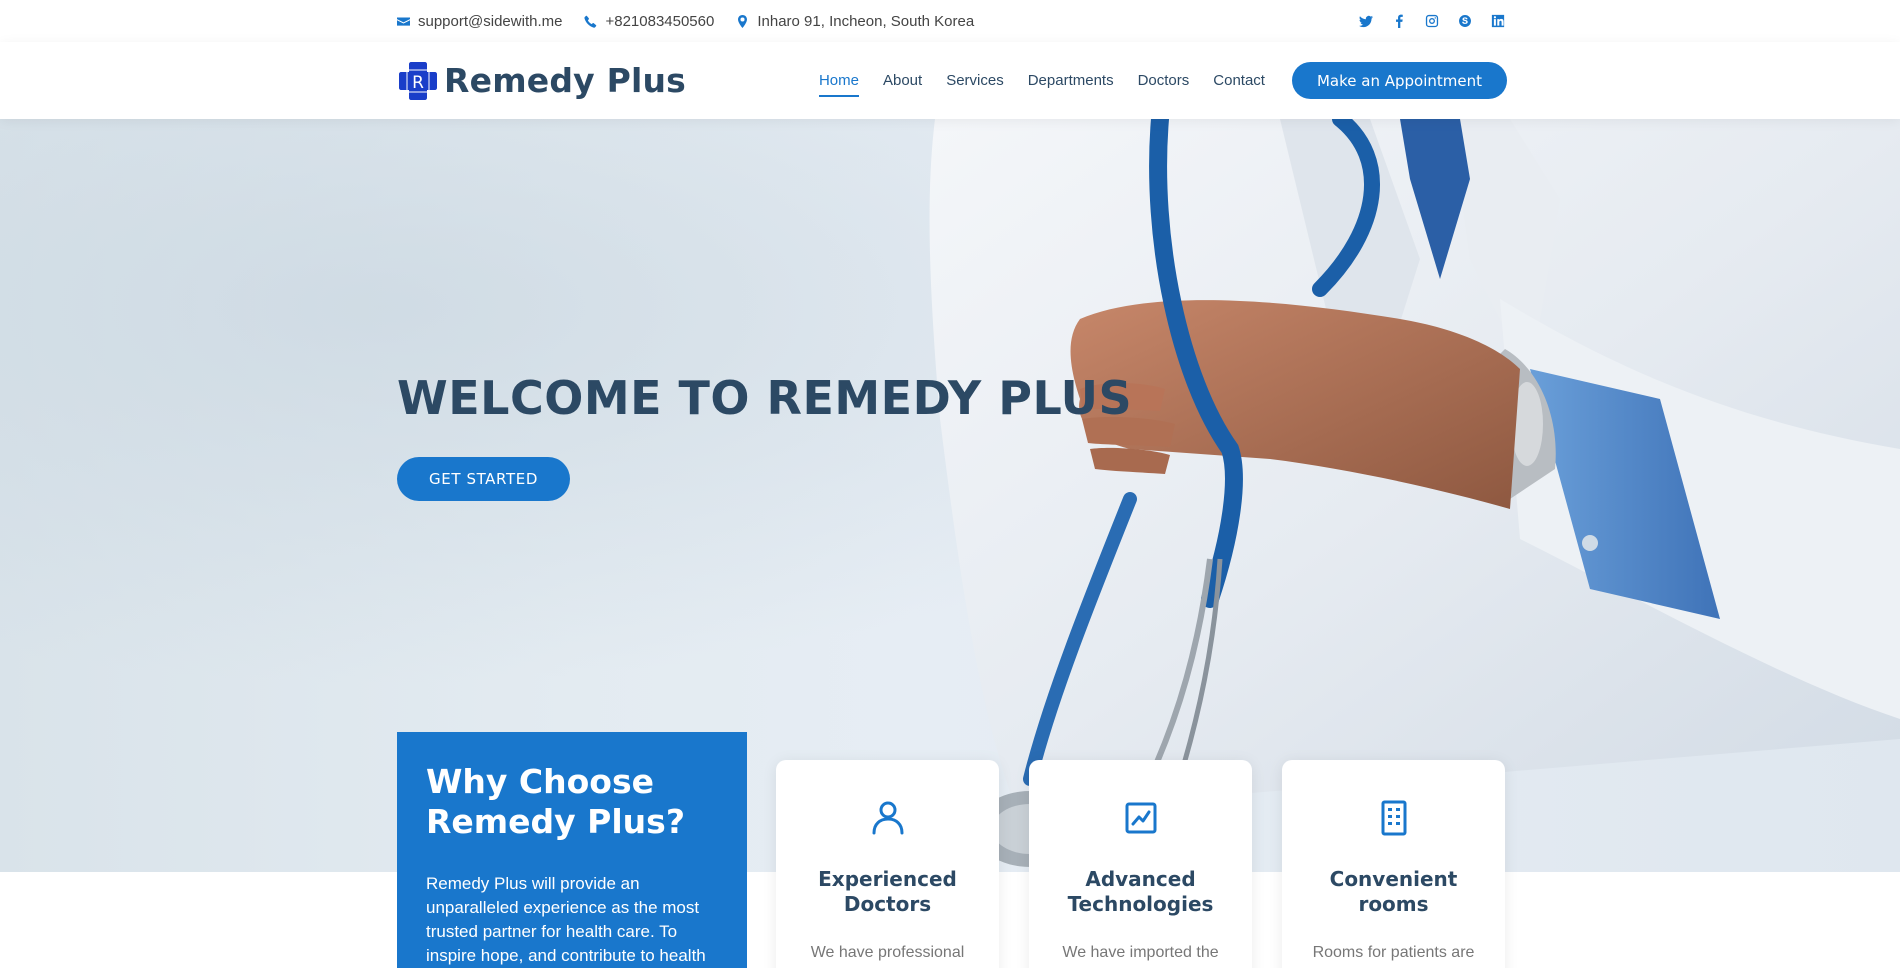 The image size is (1900, 968). I want to click on map-pin-icon, so click(743, 21).